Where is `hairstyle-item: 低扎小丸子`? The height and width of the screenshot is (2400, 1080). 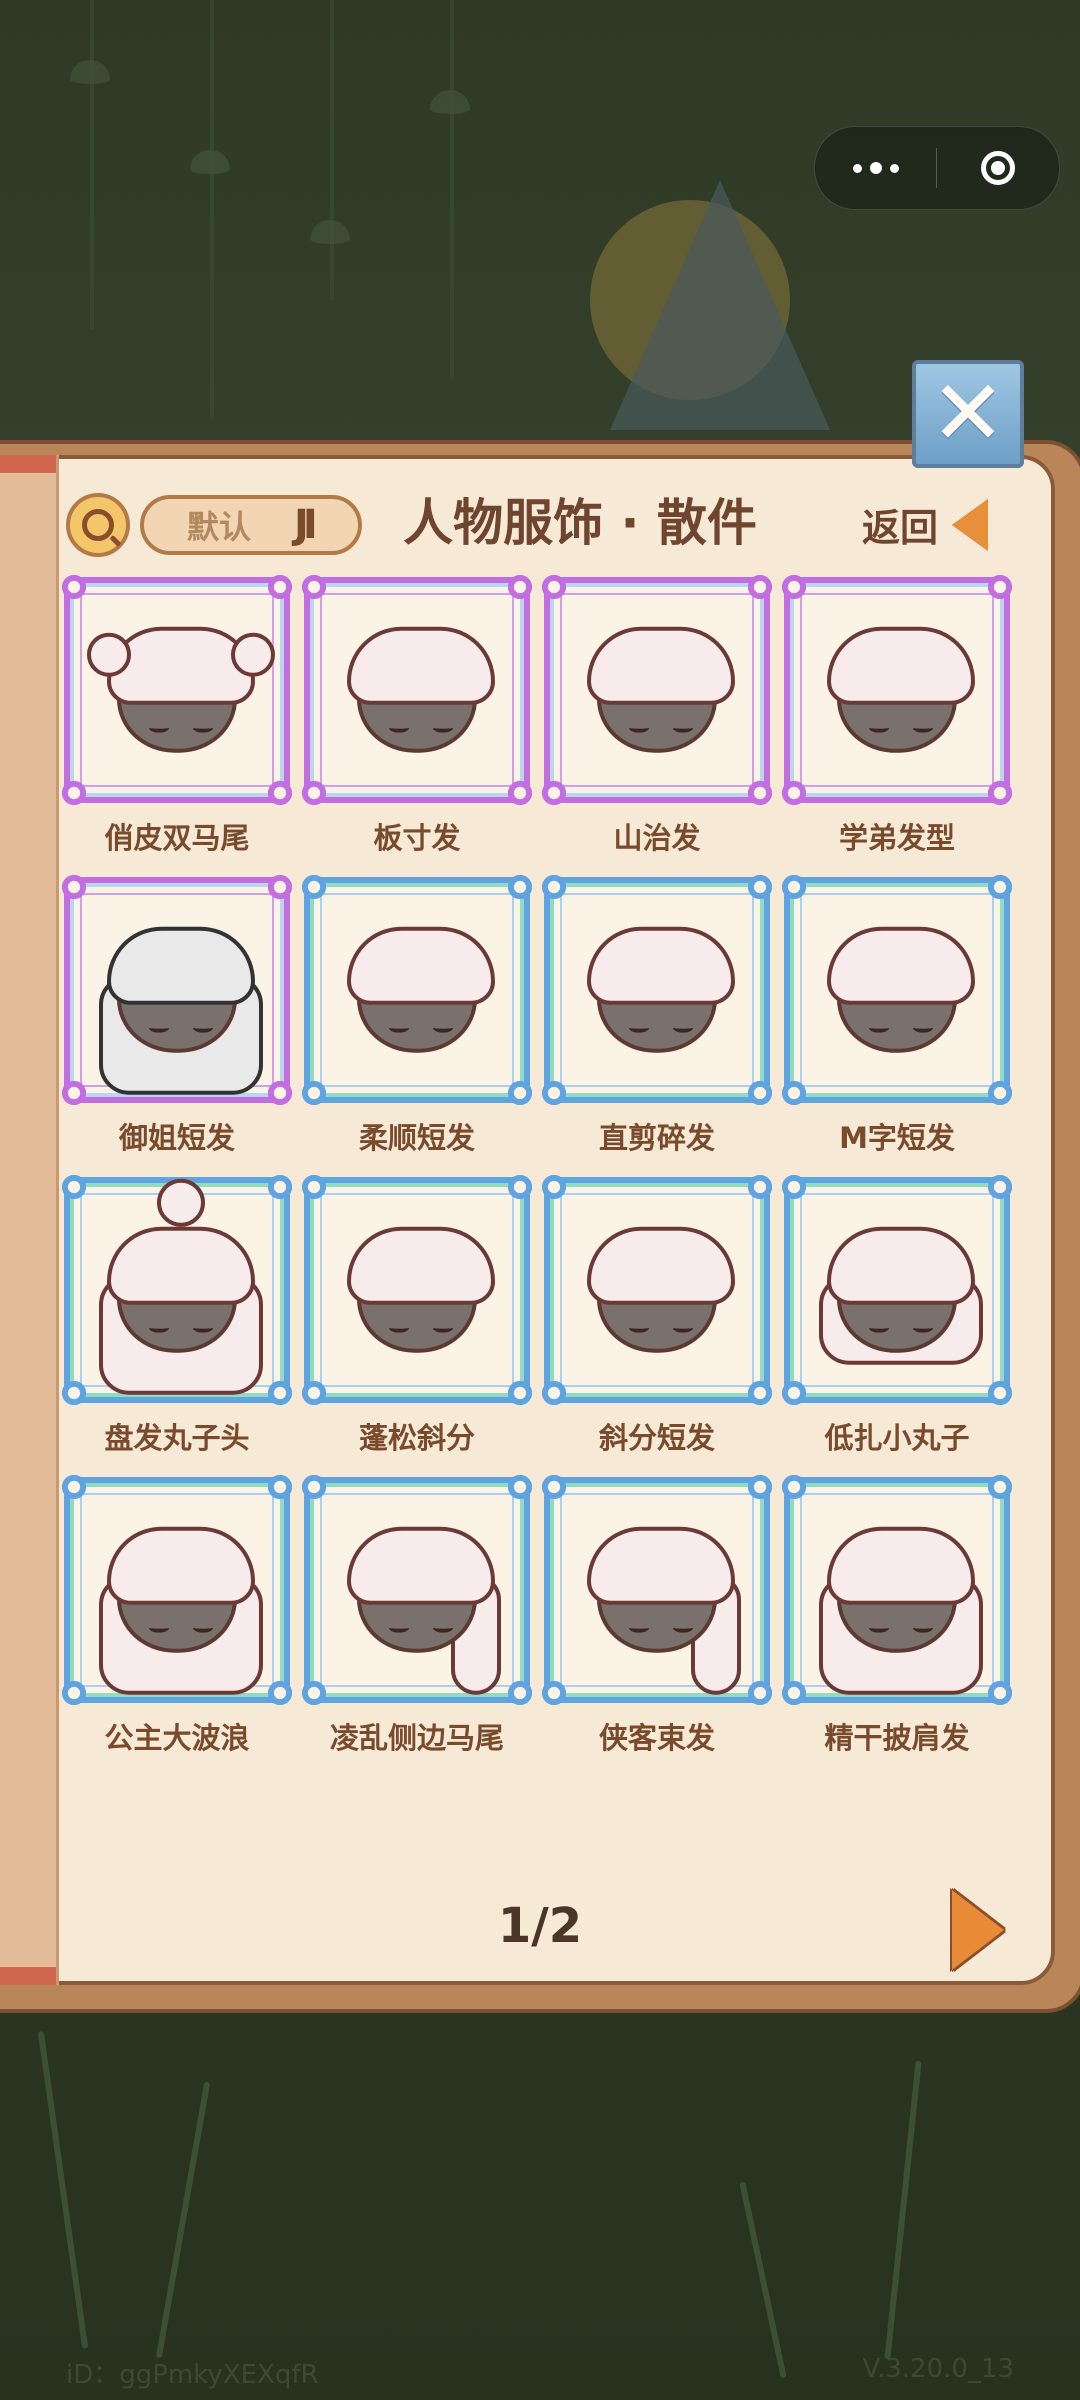
hairstyle-item: 低扎小丸子 is located at coordinates (897, 1320).